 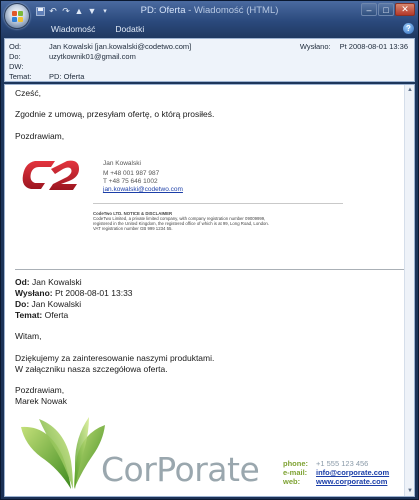 What do you see at coordinates (63, 453) in the screenshot?
I see `corporate-leaf-icon` at bounding box center [63, 453].